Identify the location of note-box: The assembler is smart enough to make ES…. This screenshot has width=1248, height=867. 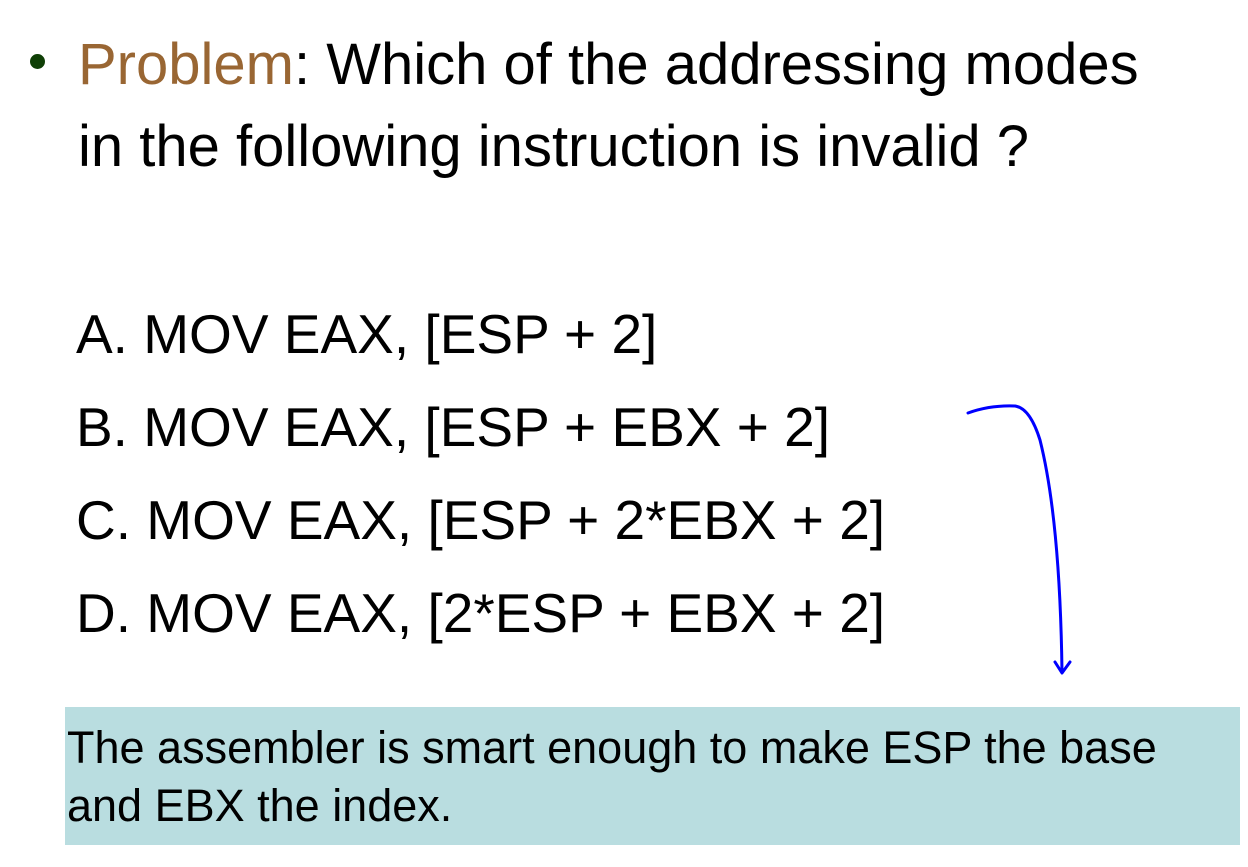
(652, 776).